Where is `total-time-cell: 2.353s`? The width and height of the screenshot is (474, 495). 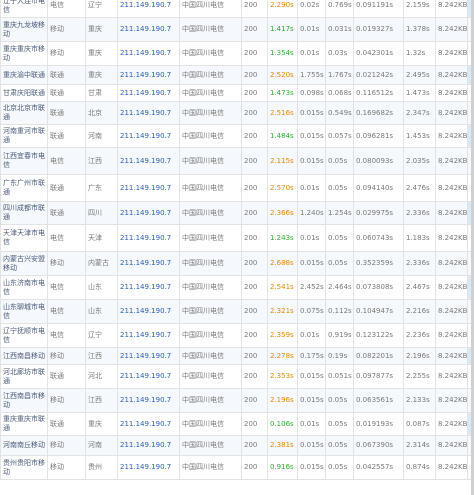
total-time-cell: 2.353s is located at coordinates (282, 376).